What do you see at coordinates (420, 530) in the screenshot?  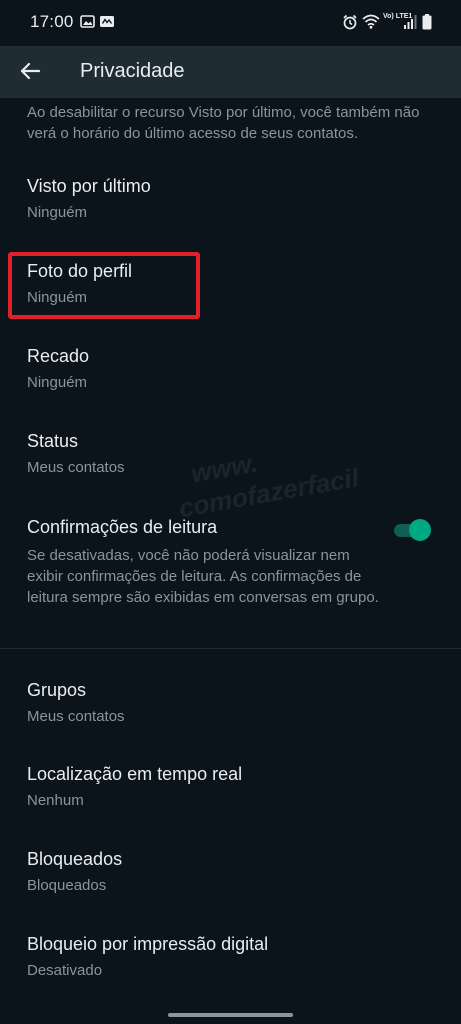 I see `toggle-thumb` at bounding box center [420, 530].